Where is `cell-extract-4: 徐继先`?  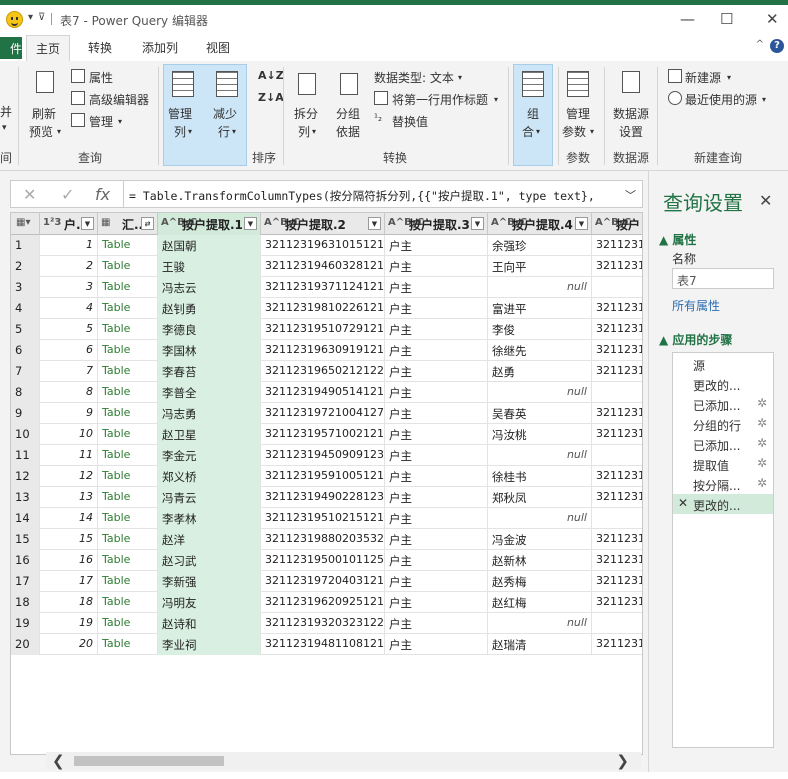
cell-extract-4: 徐继先 is located at coordinates (540, 350).